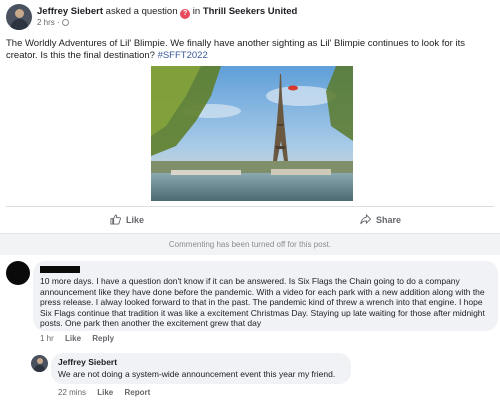 The width and height of the screenshot is (500, 402). I want to click on post-verb: asked a question, so click(141, 11).